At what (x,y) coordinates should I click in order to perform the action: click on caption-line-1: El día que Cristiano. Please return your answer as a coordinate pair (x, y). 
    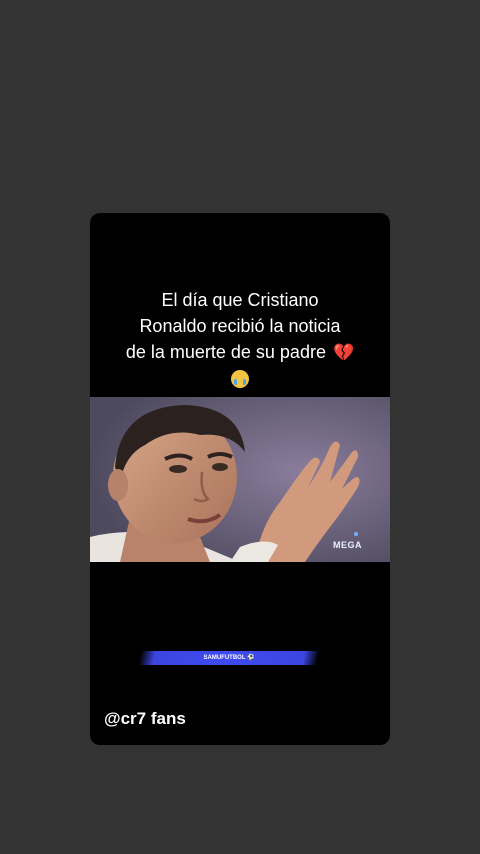
    Looking at the image, I should click on (240, 300).